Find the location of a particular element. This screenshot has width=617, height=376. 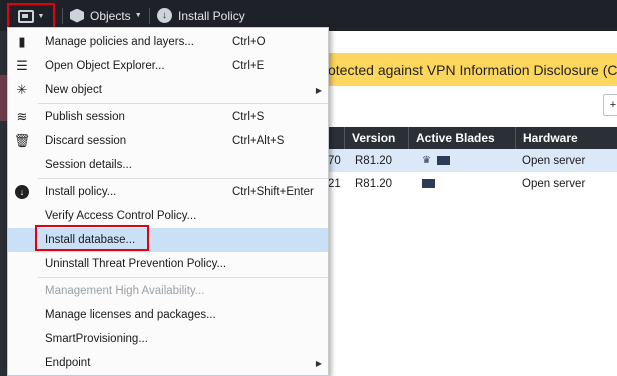

menu-item-shortcut: Ctrl+E is located at coordinates (248, 66).